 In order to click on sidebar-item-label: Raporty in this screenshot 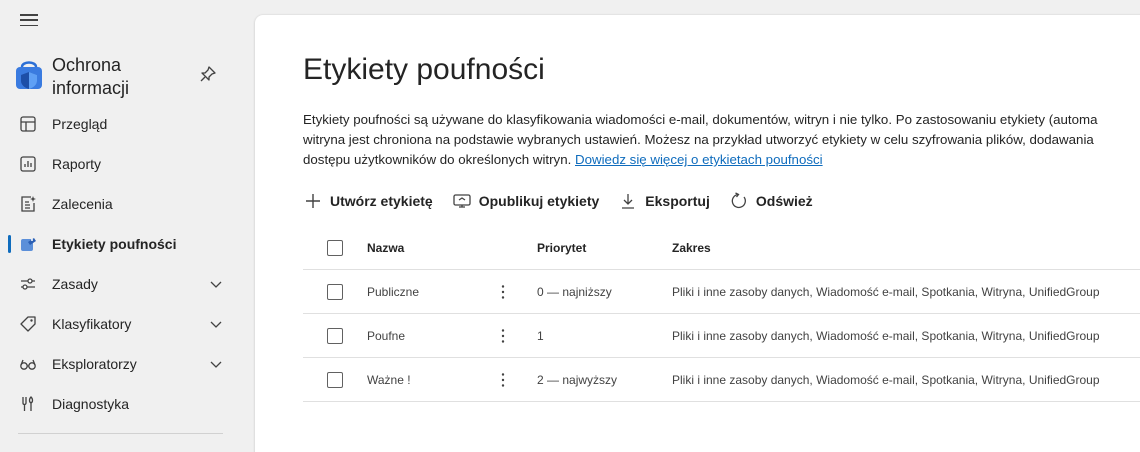, I will do `click(77, 164)`.